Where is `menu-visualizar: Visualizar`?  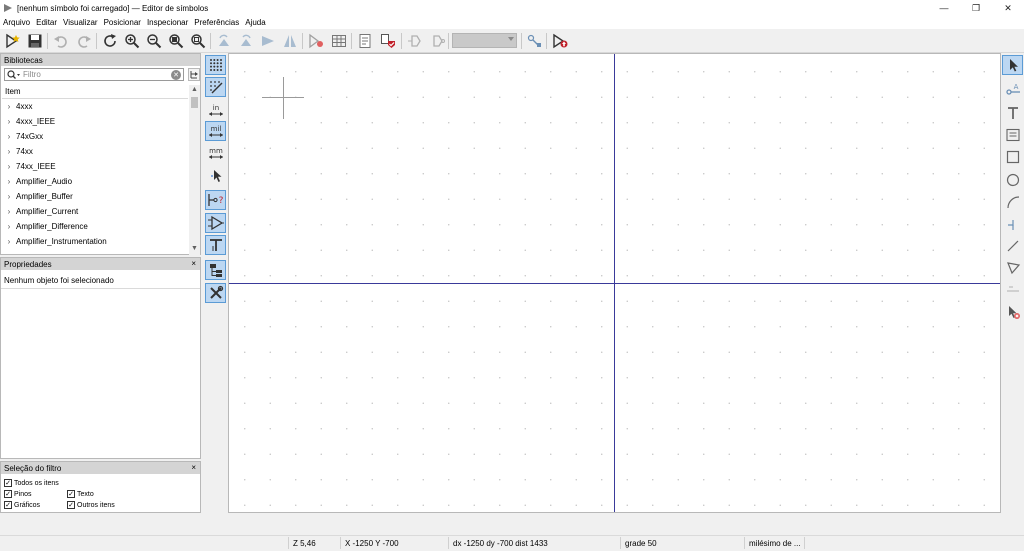 menu-visualizar: Visualizar is located at coordinates (80, 22).